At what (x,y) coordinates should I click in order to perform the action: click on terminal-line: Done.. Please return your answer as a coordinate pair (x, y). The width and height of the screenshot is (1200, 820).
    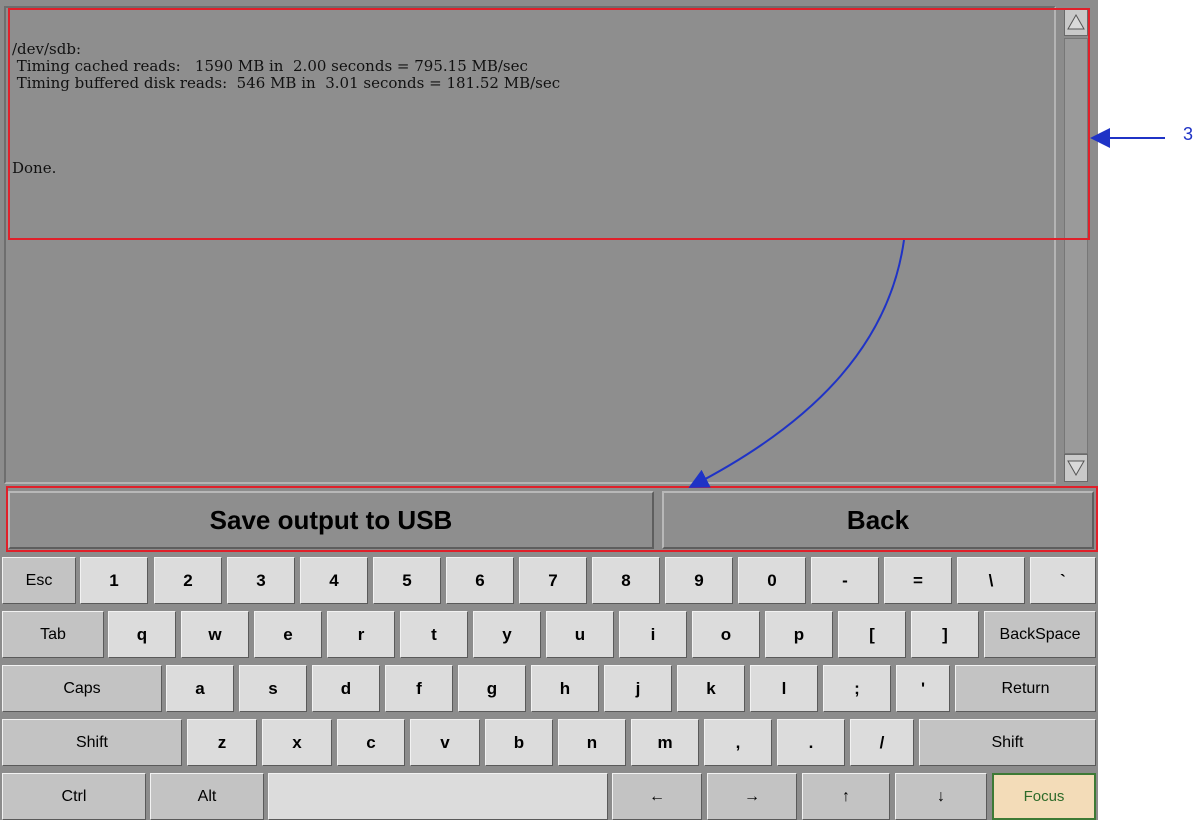
    Looking at the image, I should click on (34, 168).